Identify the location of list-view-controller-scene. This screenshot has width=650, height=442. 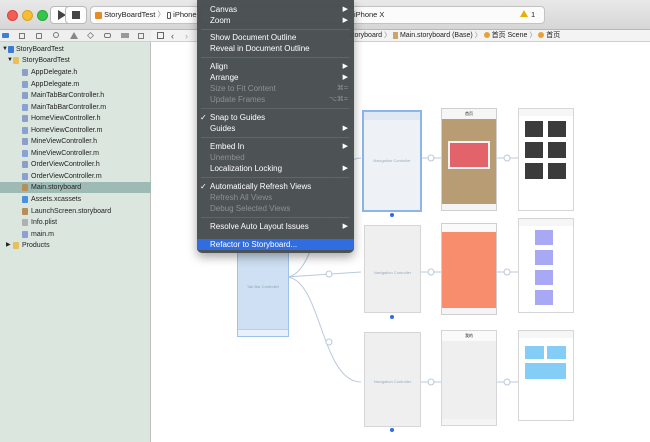
(546, 265).